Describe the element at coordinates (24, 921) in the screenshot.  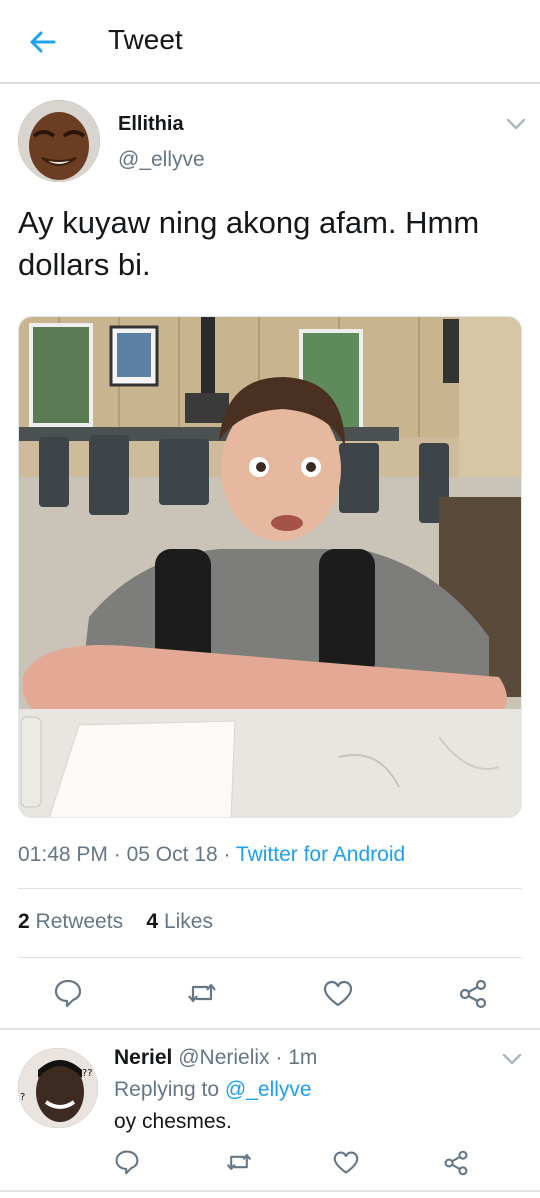
I see `retweets-count: 2` at that location.